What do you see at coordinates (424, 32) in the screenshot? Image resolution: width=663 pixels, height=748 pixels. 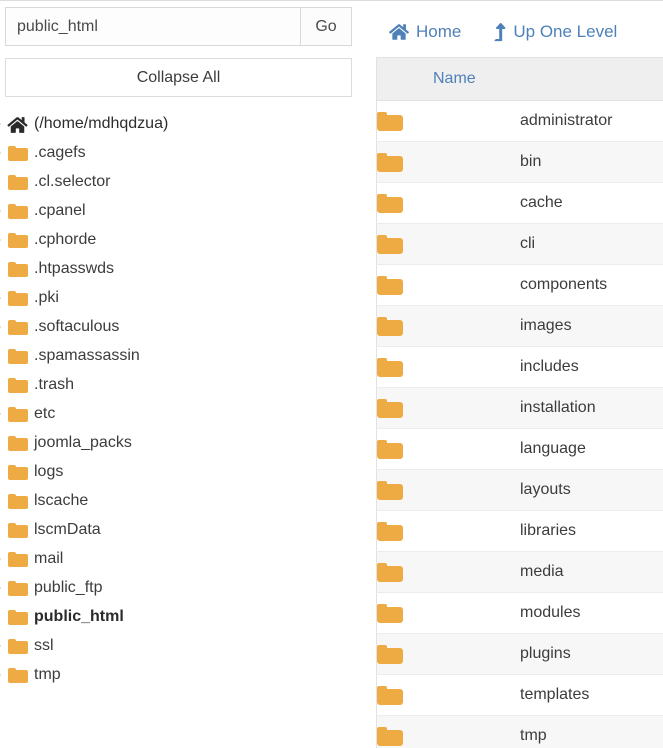 I see `nav-home-link: Home` at bounding box center [424, 32].